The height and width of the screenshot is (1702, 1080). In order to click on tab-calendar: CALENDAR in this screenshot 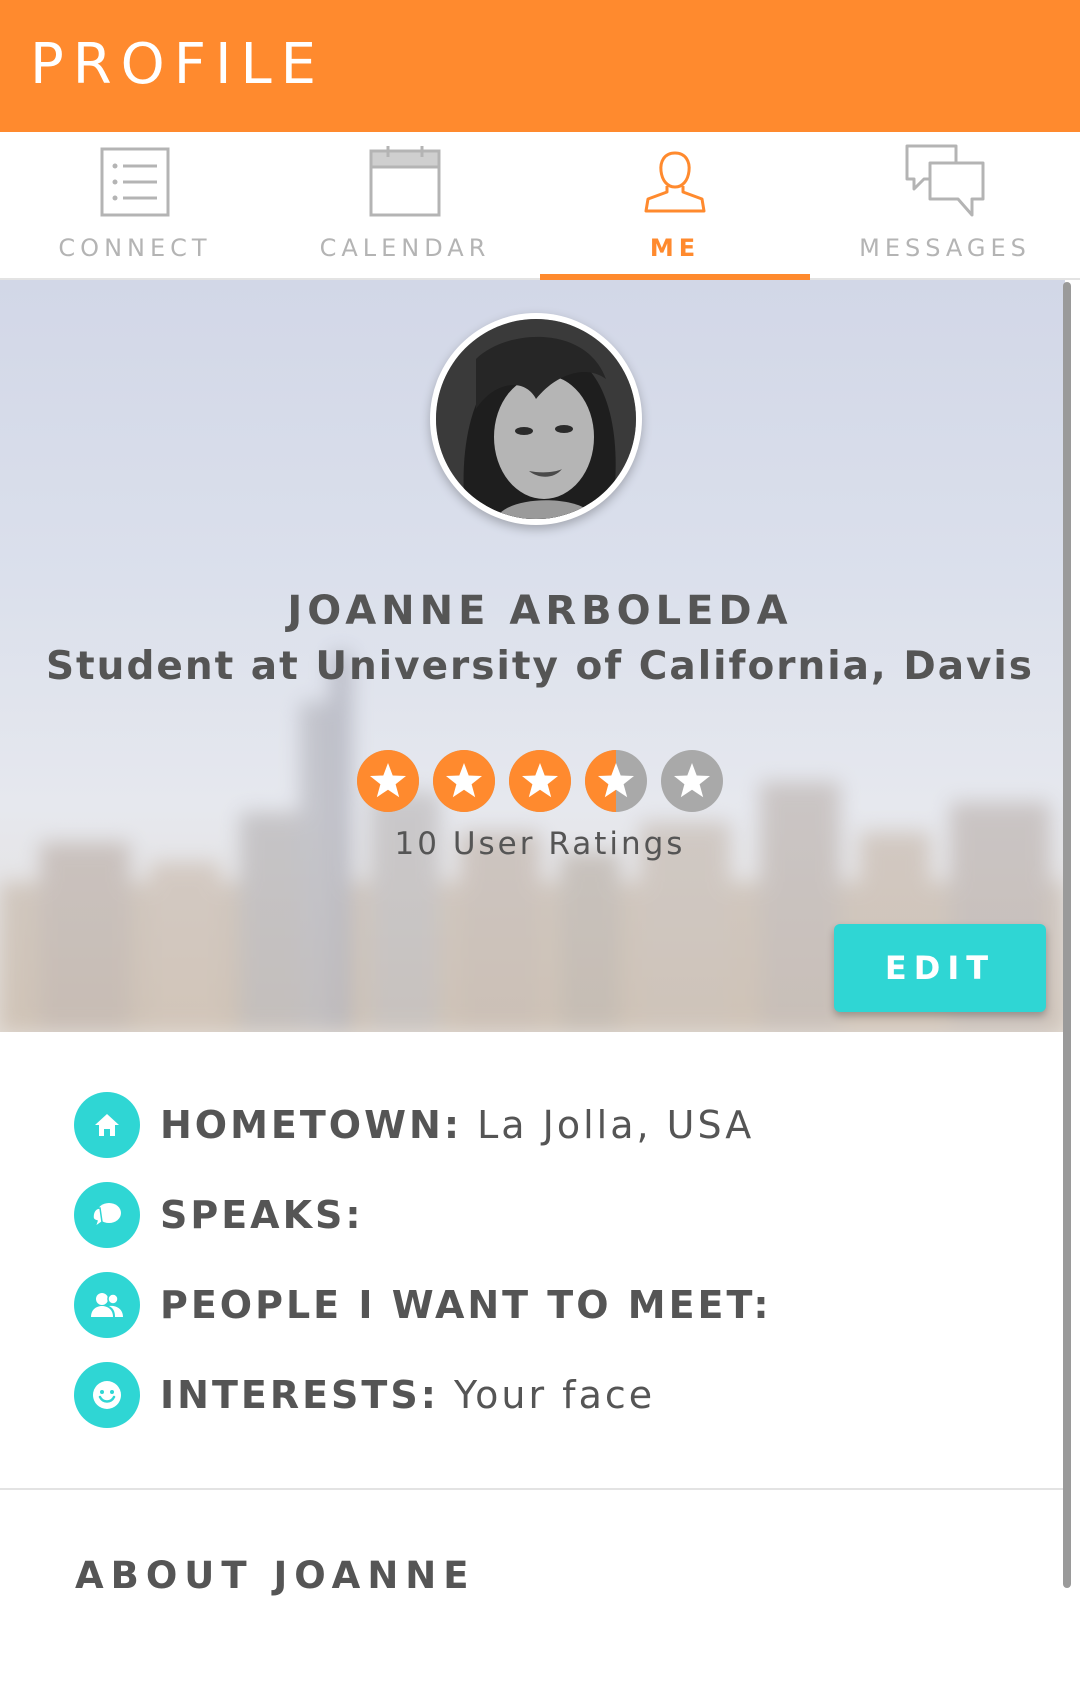, I will do `click(405, 205)`.